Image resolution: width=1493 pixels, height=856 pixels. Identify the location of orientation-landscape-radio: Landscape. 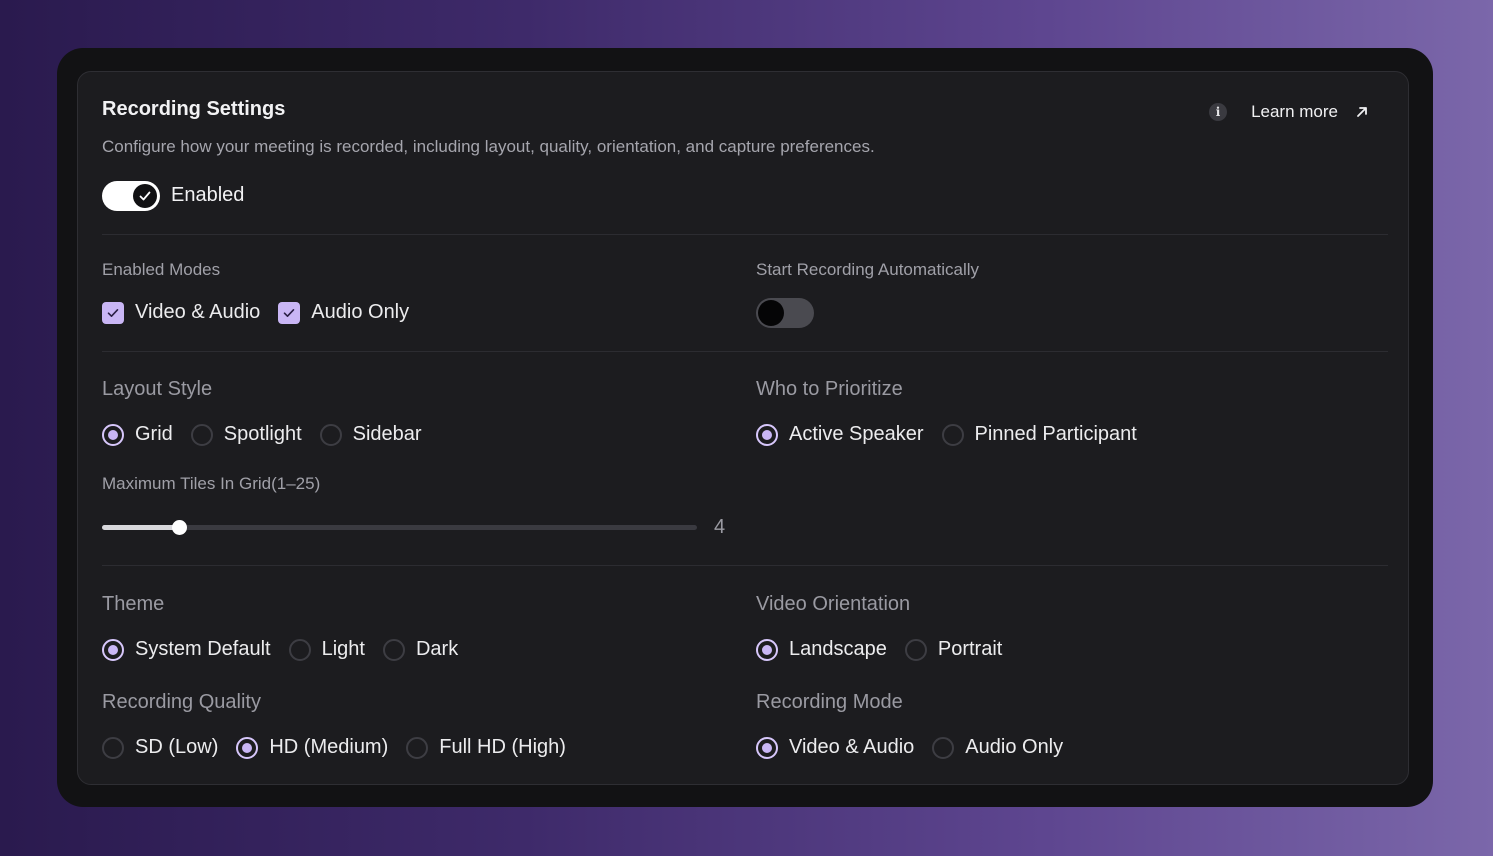
(821, 649).